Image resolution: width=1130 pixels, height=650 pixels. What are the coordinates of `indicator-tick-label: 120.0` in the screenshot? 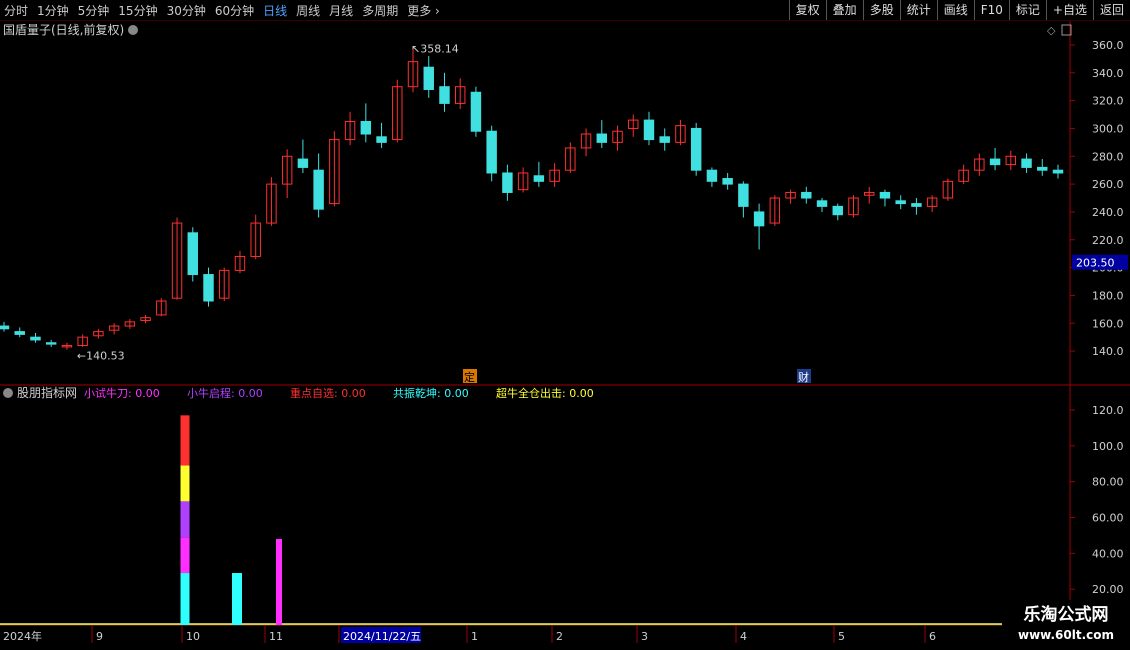 It's located at (1108, 410).